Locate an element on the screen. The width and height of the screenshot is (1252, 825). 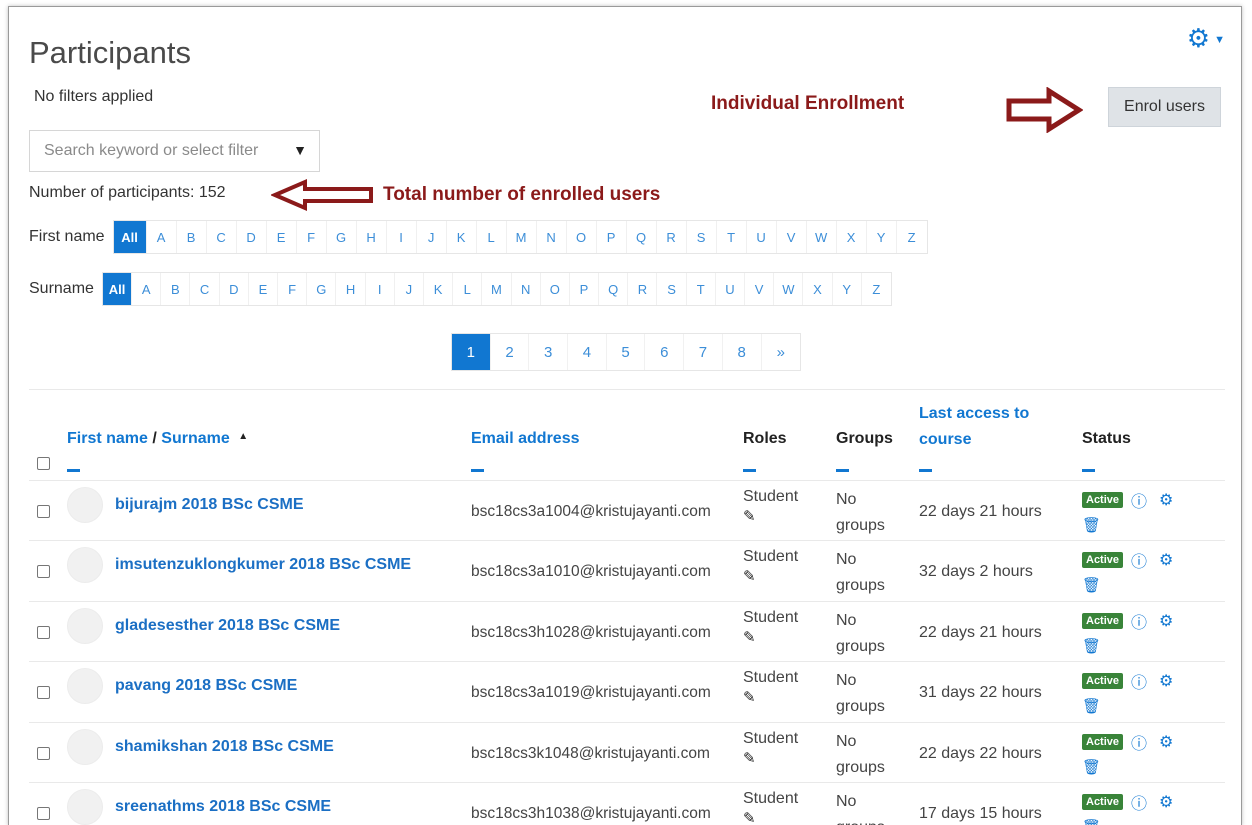
user-name-link: gladesesther 2018 BSc CSME is located at coordinates (227, 626).